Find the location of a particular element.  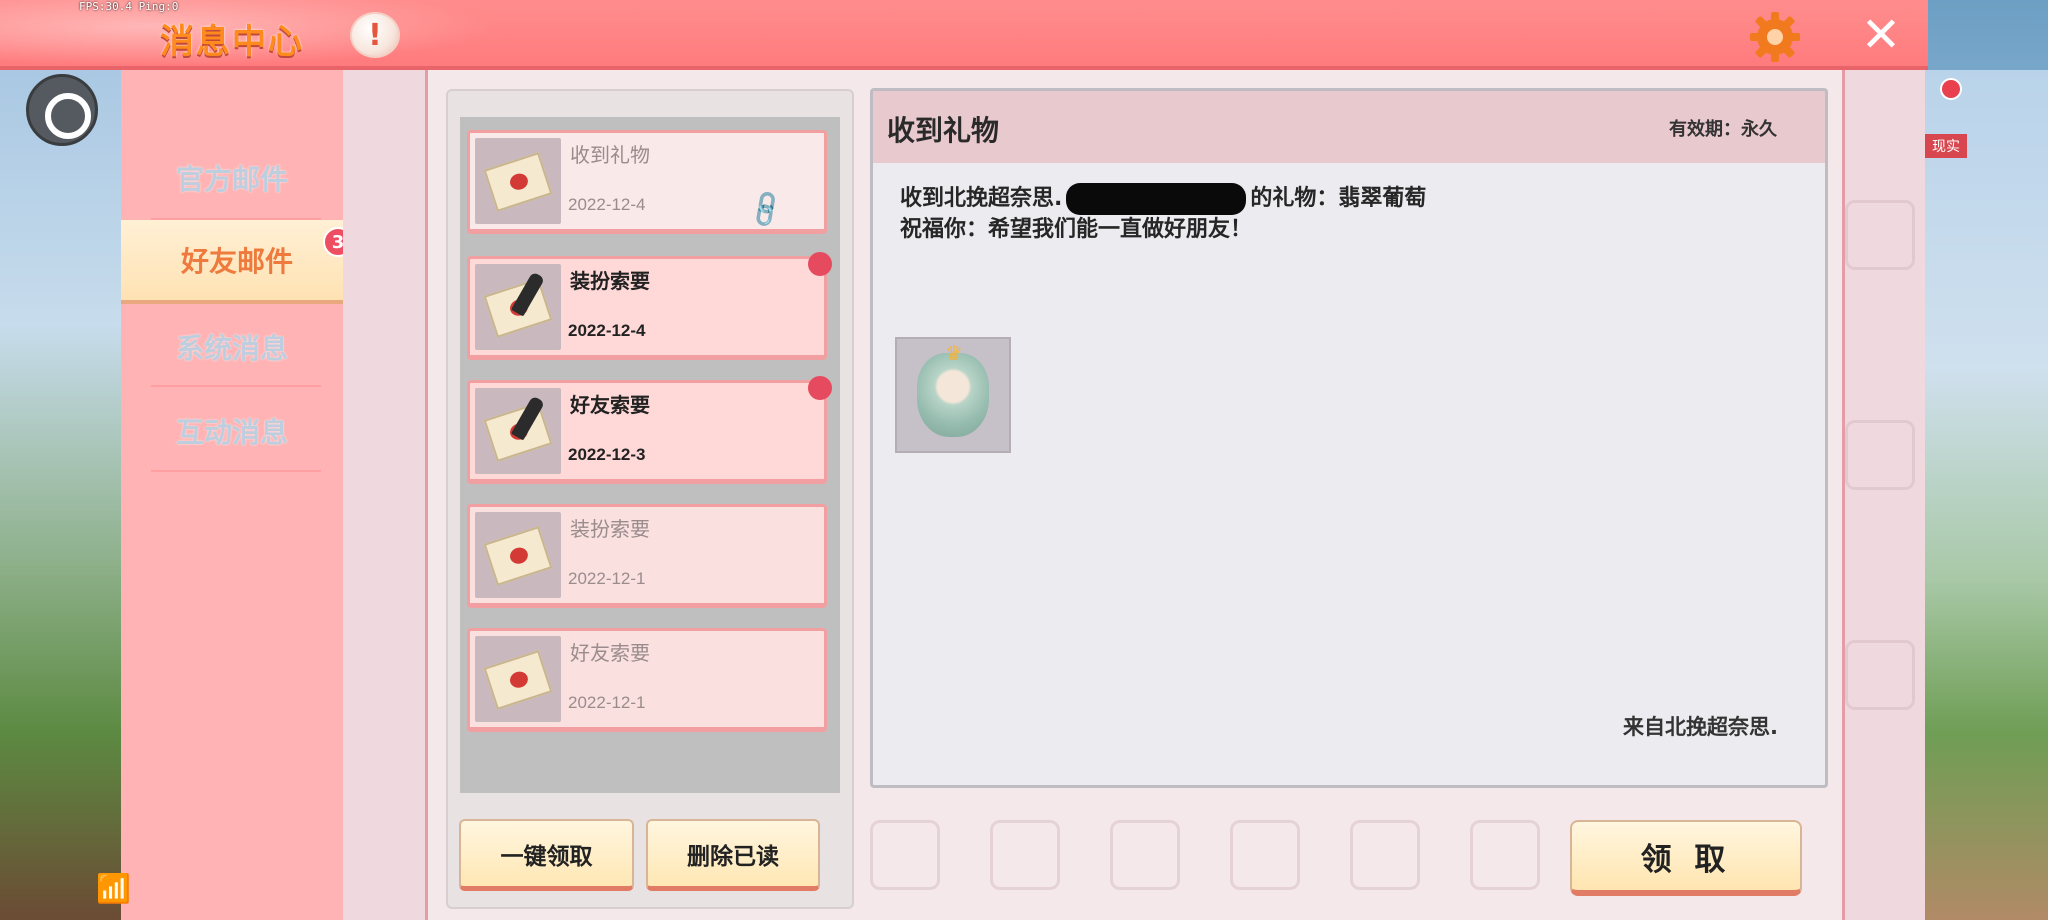

mail-body-prefix: 收到北挽超奈思. is located at coordinates (981, 198).